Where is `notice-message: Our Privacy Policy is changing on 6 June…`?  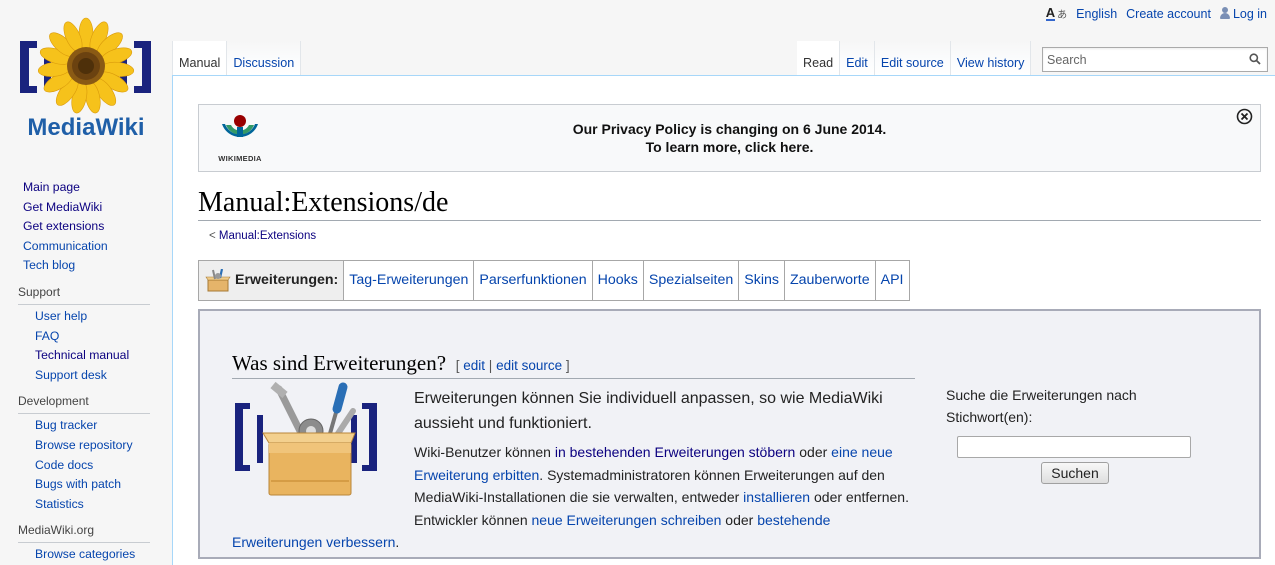
notice-message: Our Privacy Policy is changing on 6 June… is located at coordinates (729, 138).